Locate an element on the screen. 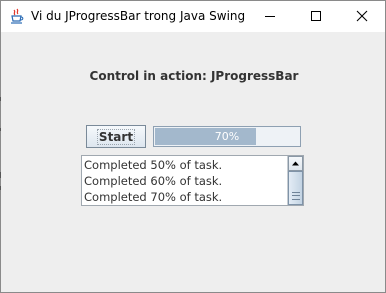  window-title: Vi du JProgressBar trong Java Swing is located at coordinates (138, 16).